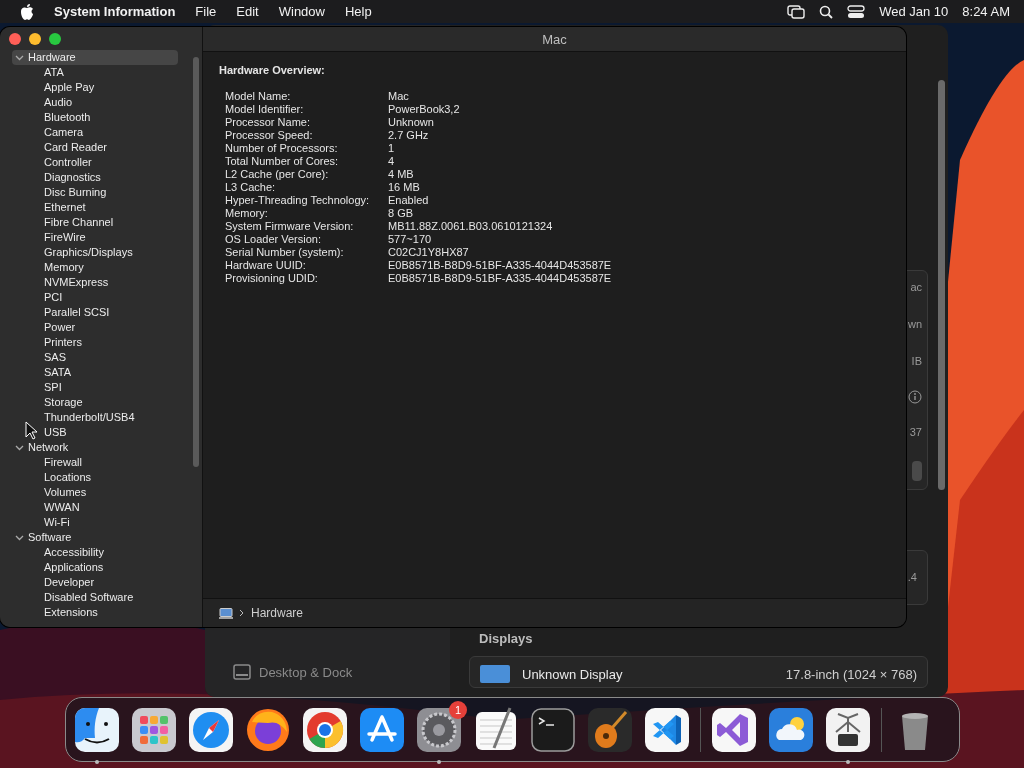 The image size is (1024, 768). What do you see at coordinates (111, 147) in the screenshot?
I see `sidebar-item: Card Reader` at bounding box center [111, 147].